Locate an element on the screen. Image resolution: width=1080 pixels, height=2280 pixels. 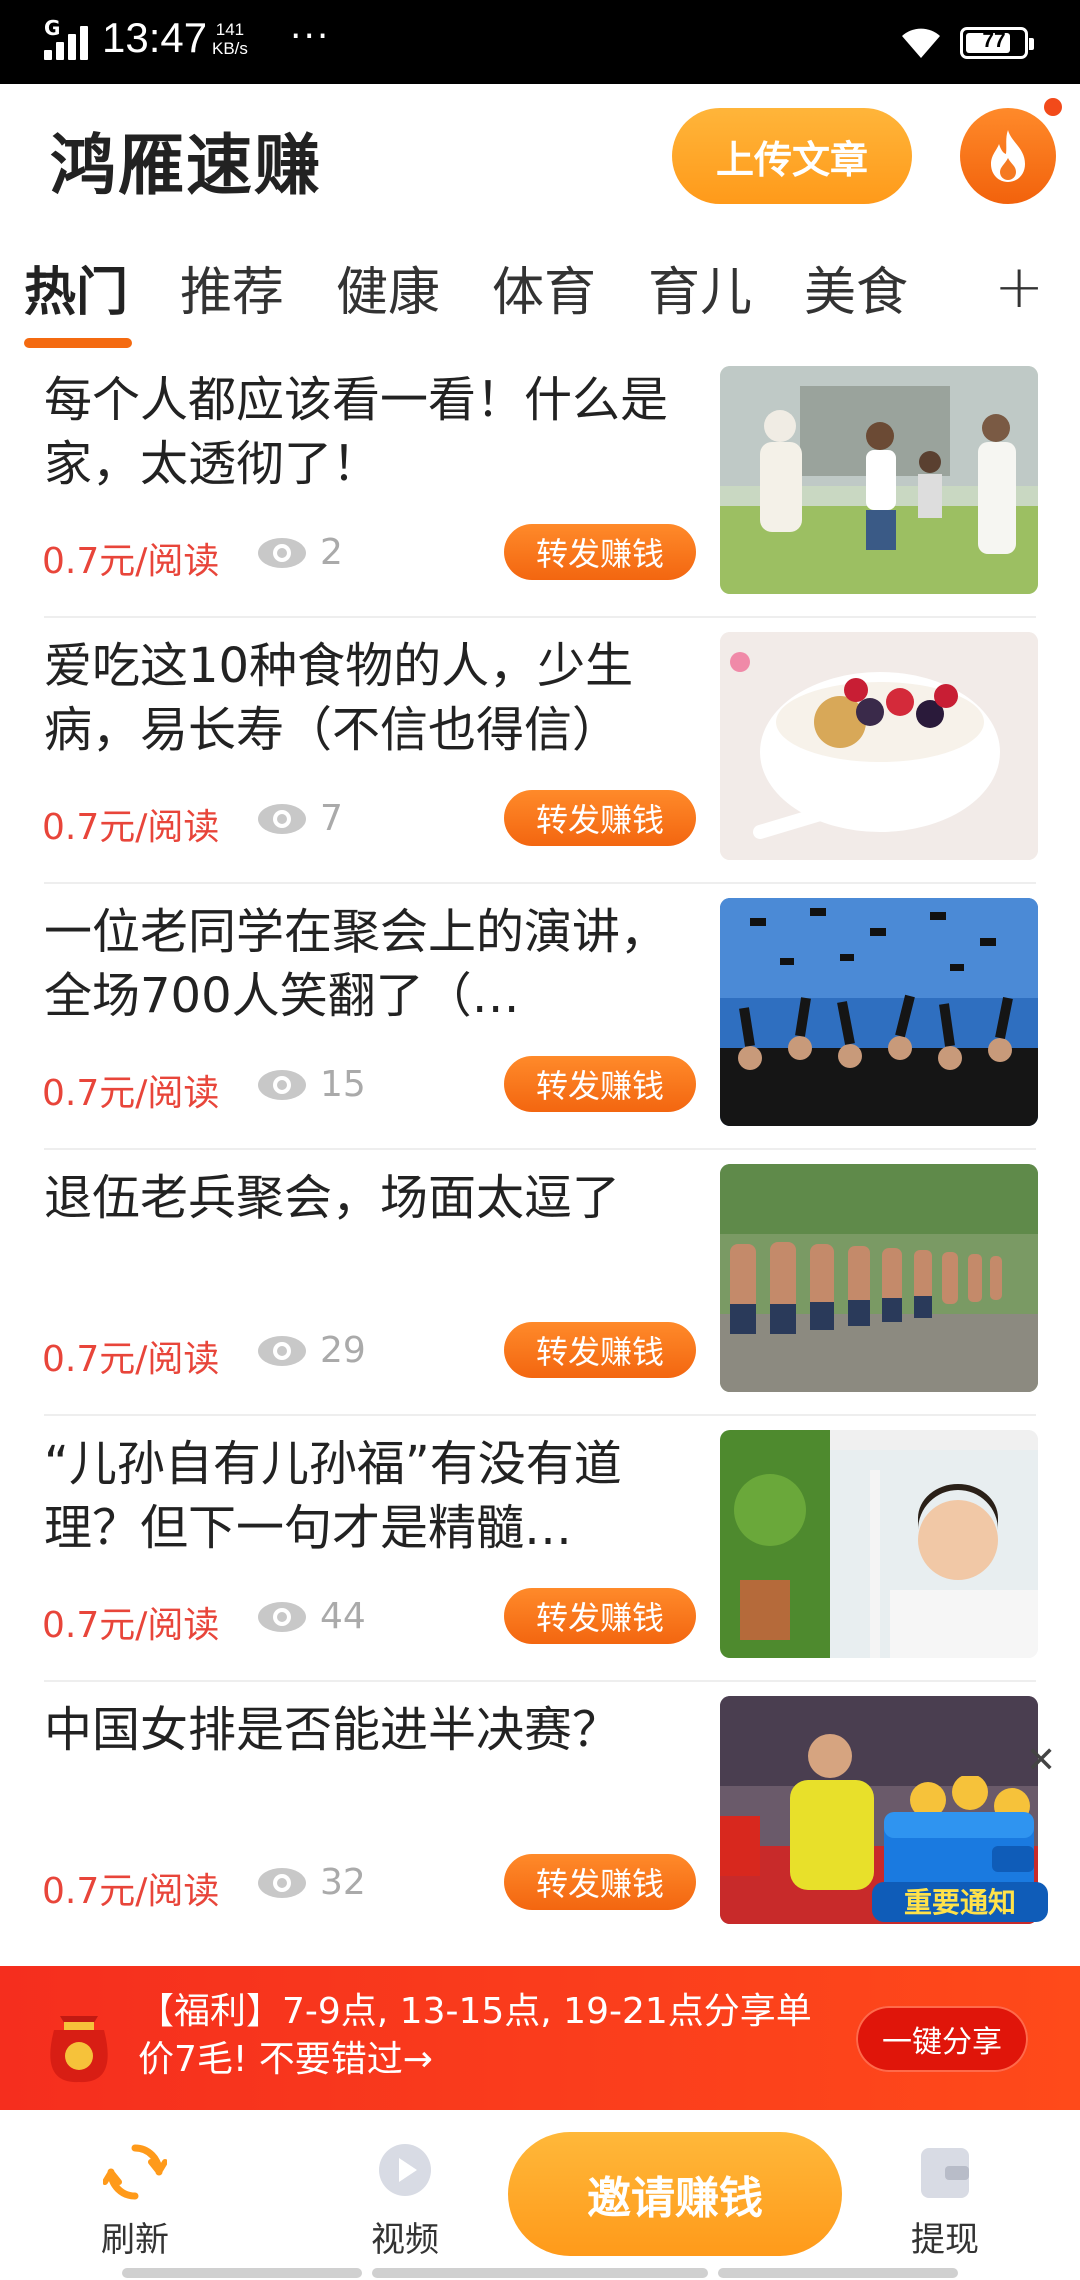
article-item: “儿孙自有儿孙福”有没有道理？但下一句才是精髓… 0.7元/阅读 44 转发赚钱 is located at coordinates (540, 1563).